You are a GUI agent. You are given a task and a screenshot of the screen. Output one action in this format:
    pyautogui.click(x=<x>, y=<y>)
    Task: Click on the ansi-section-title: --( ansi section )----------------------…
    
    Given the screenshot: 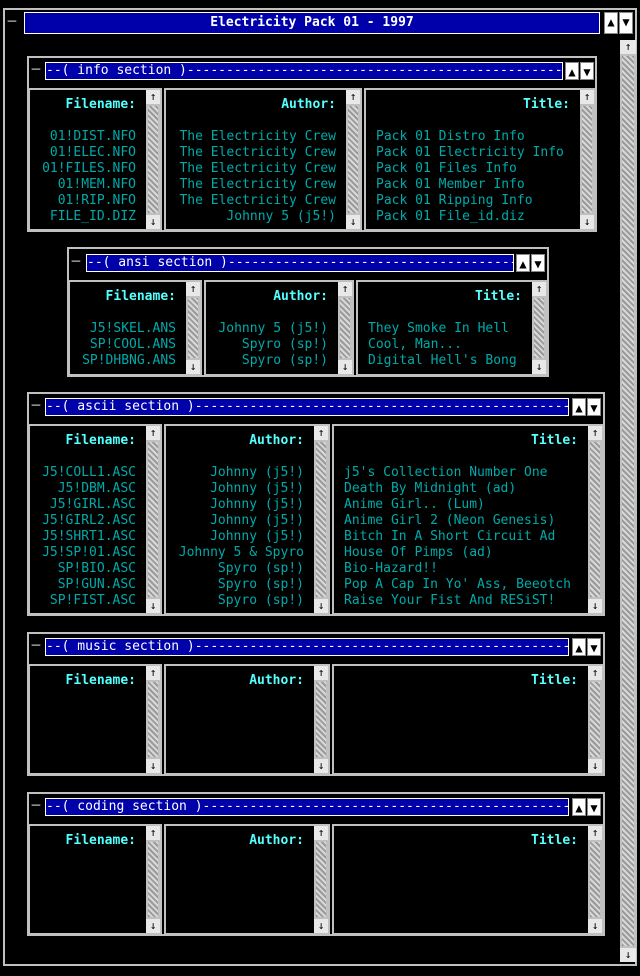 What is the action you would take?
    pyautogui.click(x=300, y=263)
    